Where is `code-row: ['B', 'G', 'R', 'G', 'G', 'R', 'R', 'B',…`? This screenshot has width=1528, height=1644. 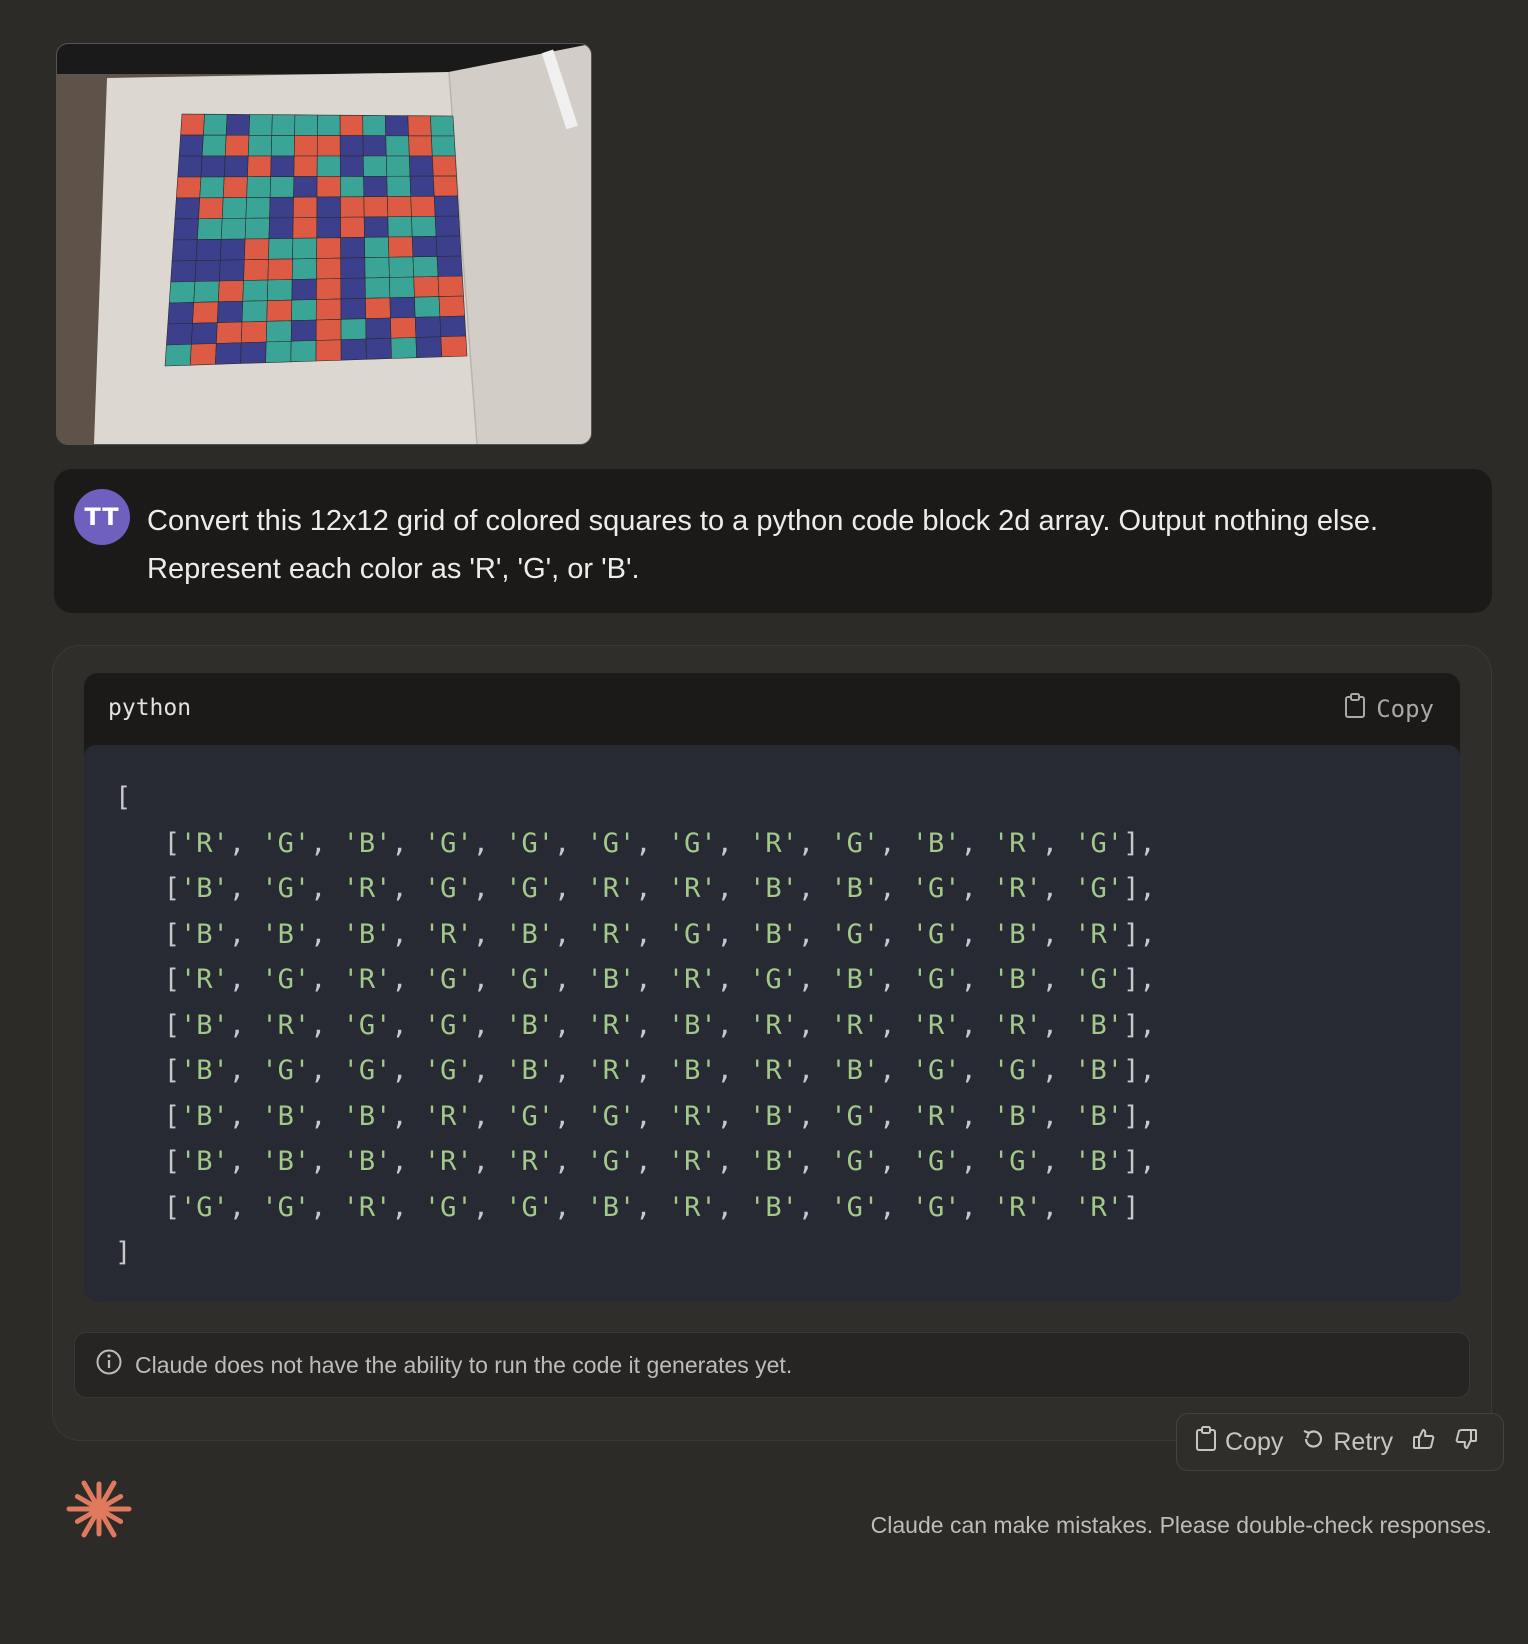 code-row: ['B', 'G', 'R', 'G', 'G', 'R', 'R', 'B',… is located at coordinates (635, 888).